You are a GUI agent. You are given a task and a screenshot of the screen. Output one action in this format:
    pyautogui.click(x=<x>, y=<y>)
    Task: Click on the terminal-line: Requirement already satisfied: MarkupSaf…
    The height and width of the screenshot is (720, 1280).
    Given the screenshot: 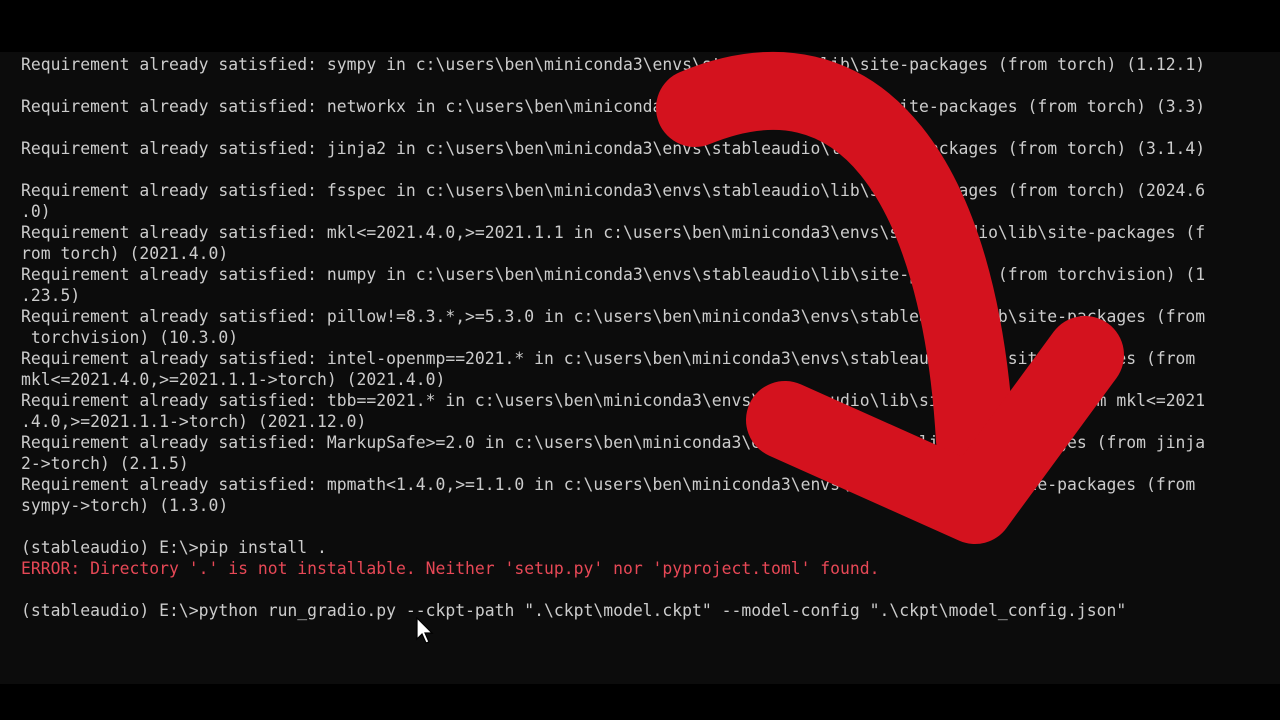 What is the action you would take?
    pyautogui.click(x=613, y=442)
    